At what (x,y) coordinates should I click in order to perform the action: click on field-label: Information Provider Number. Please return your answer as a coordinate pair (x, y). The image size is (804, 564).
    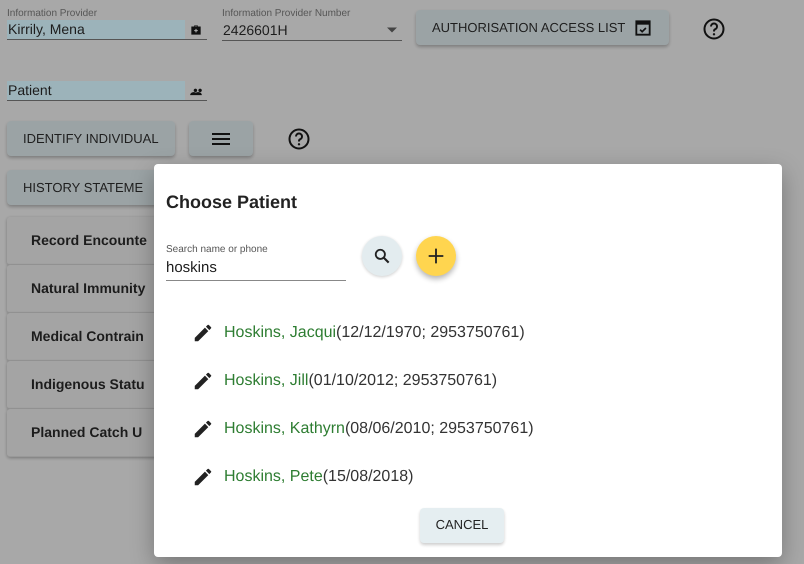
    Looking at the image, I should click on (287, 13).